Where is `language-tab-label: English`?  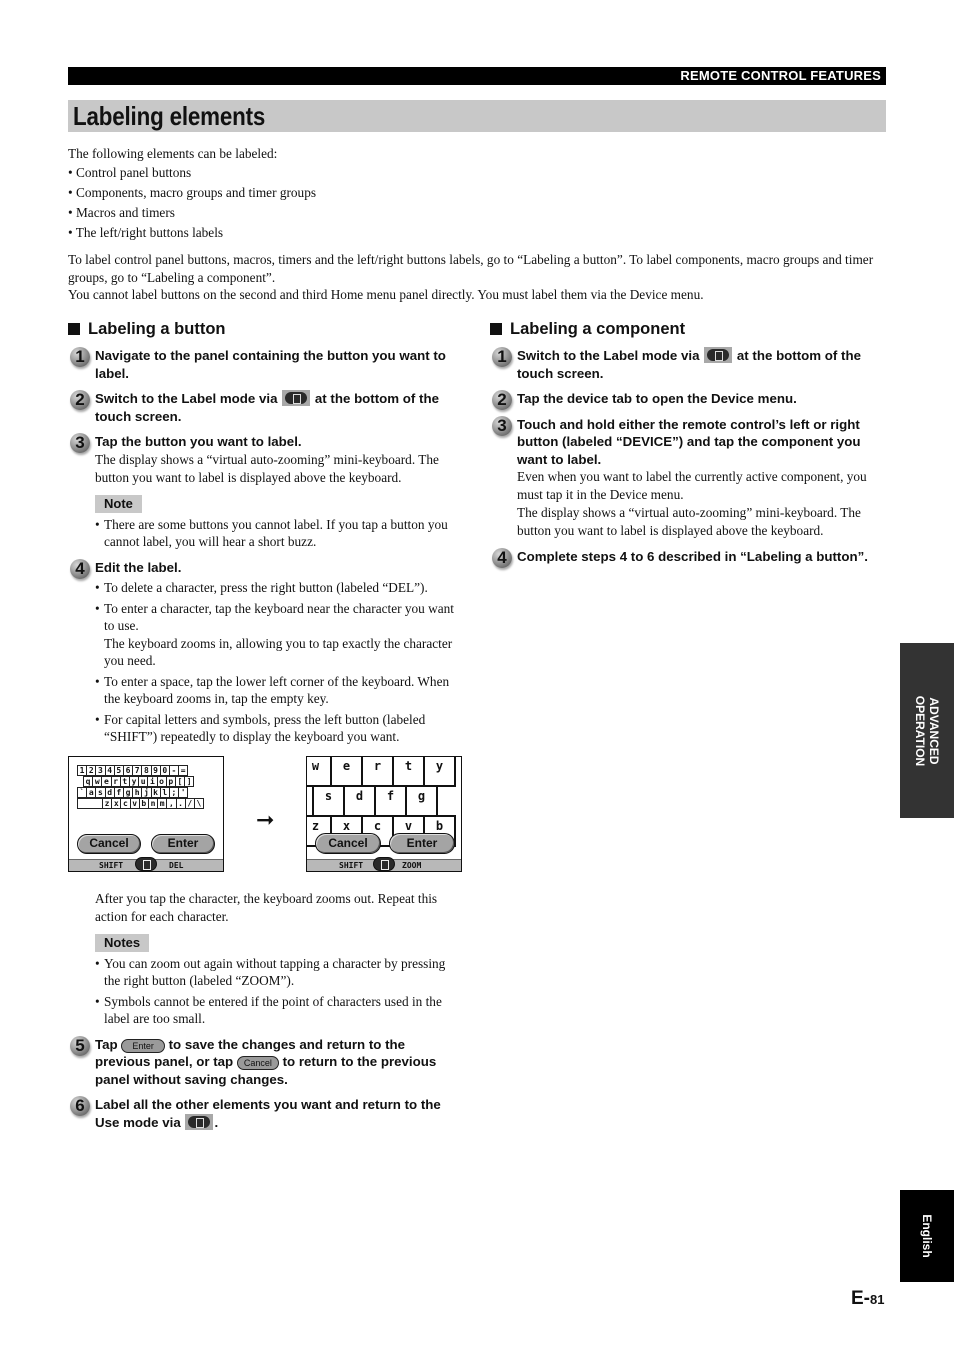
language-tab-label: English is located at coordinates (927, 1236).